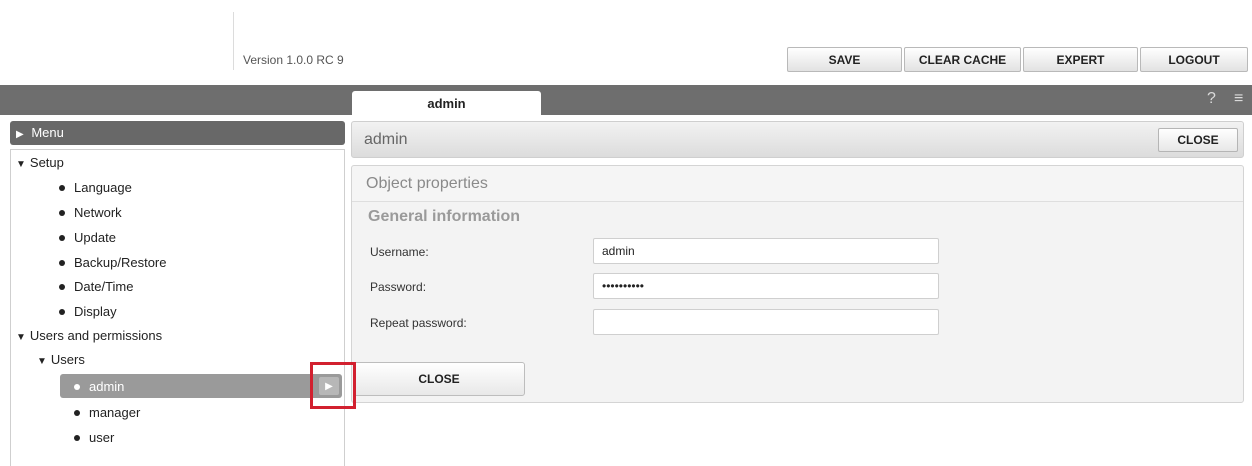 This screenshot has height=466, width=1252. I want to click on section-title: General information, so click(444, 216).